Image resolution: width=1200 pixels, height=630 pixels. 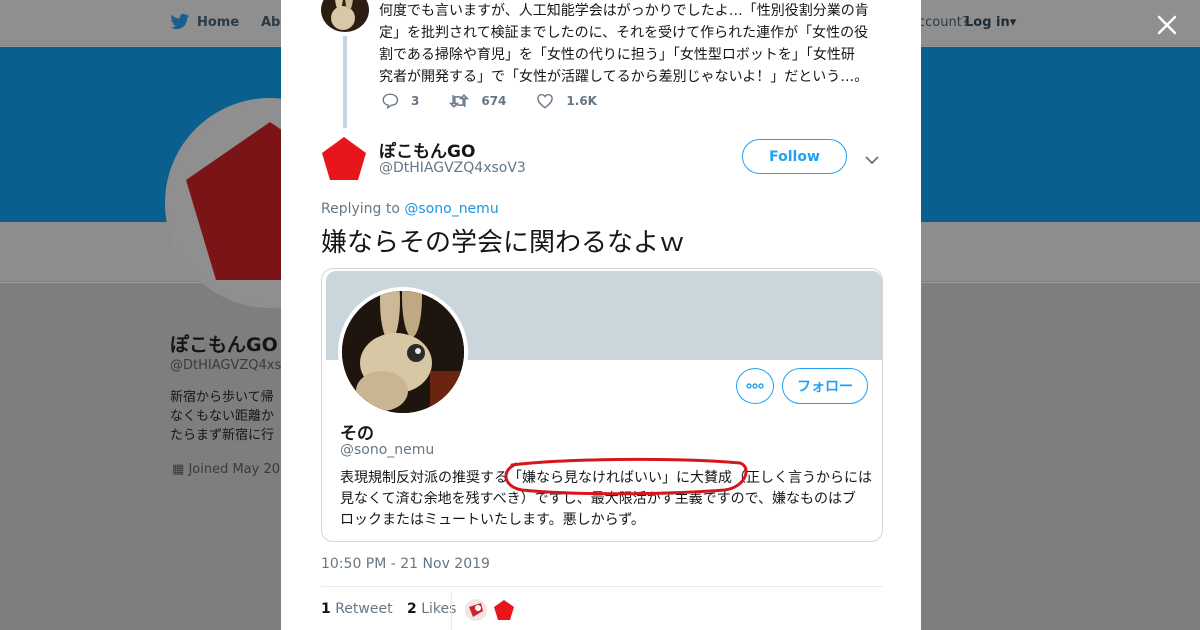 What do you see at coordinates (625, 479) in the screenshot?
I see `red-annotation-circle` at bounding box center [625, 479].